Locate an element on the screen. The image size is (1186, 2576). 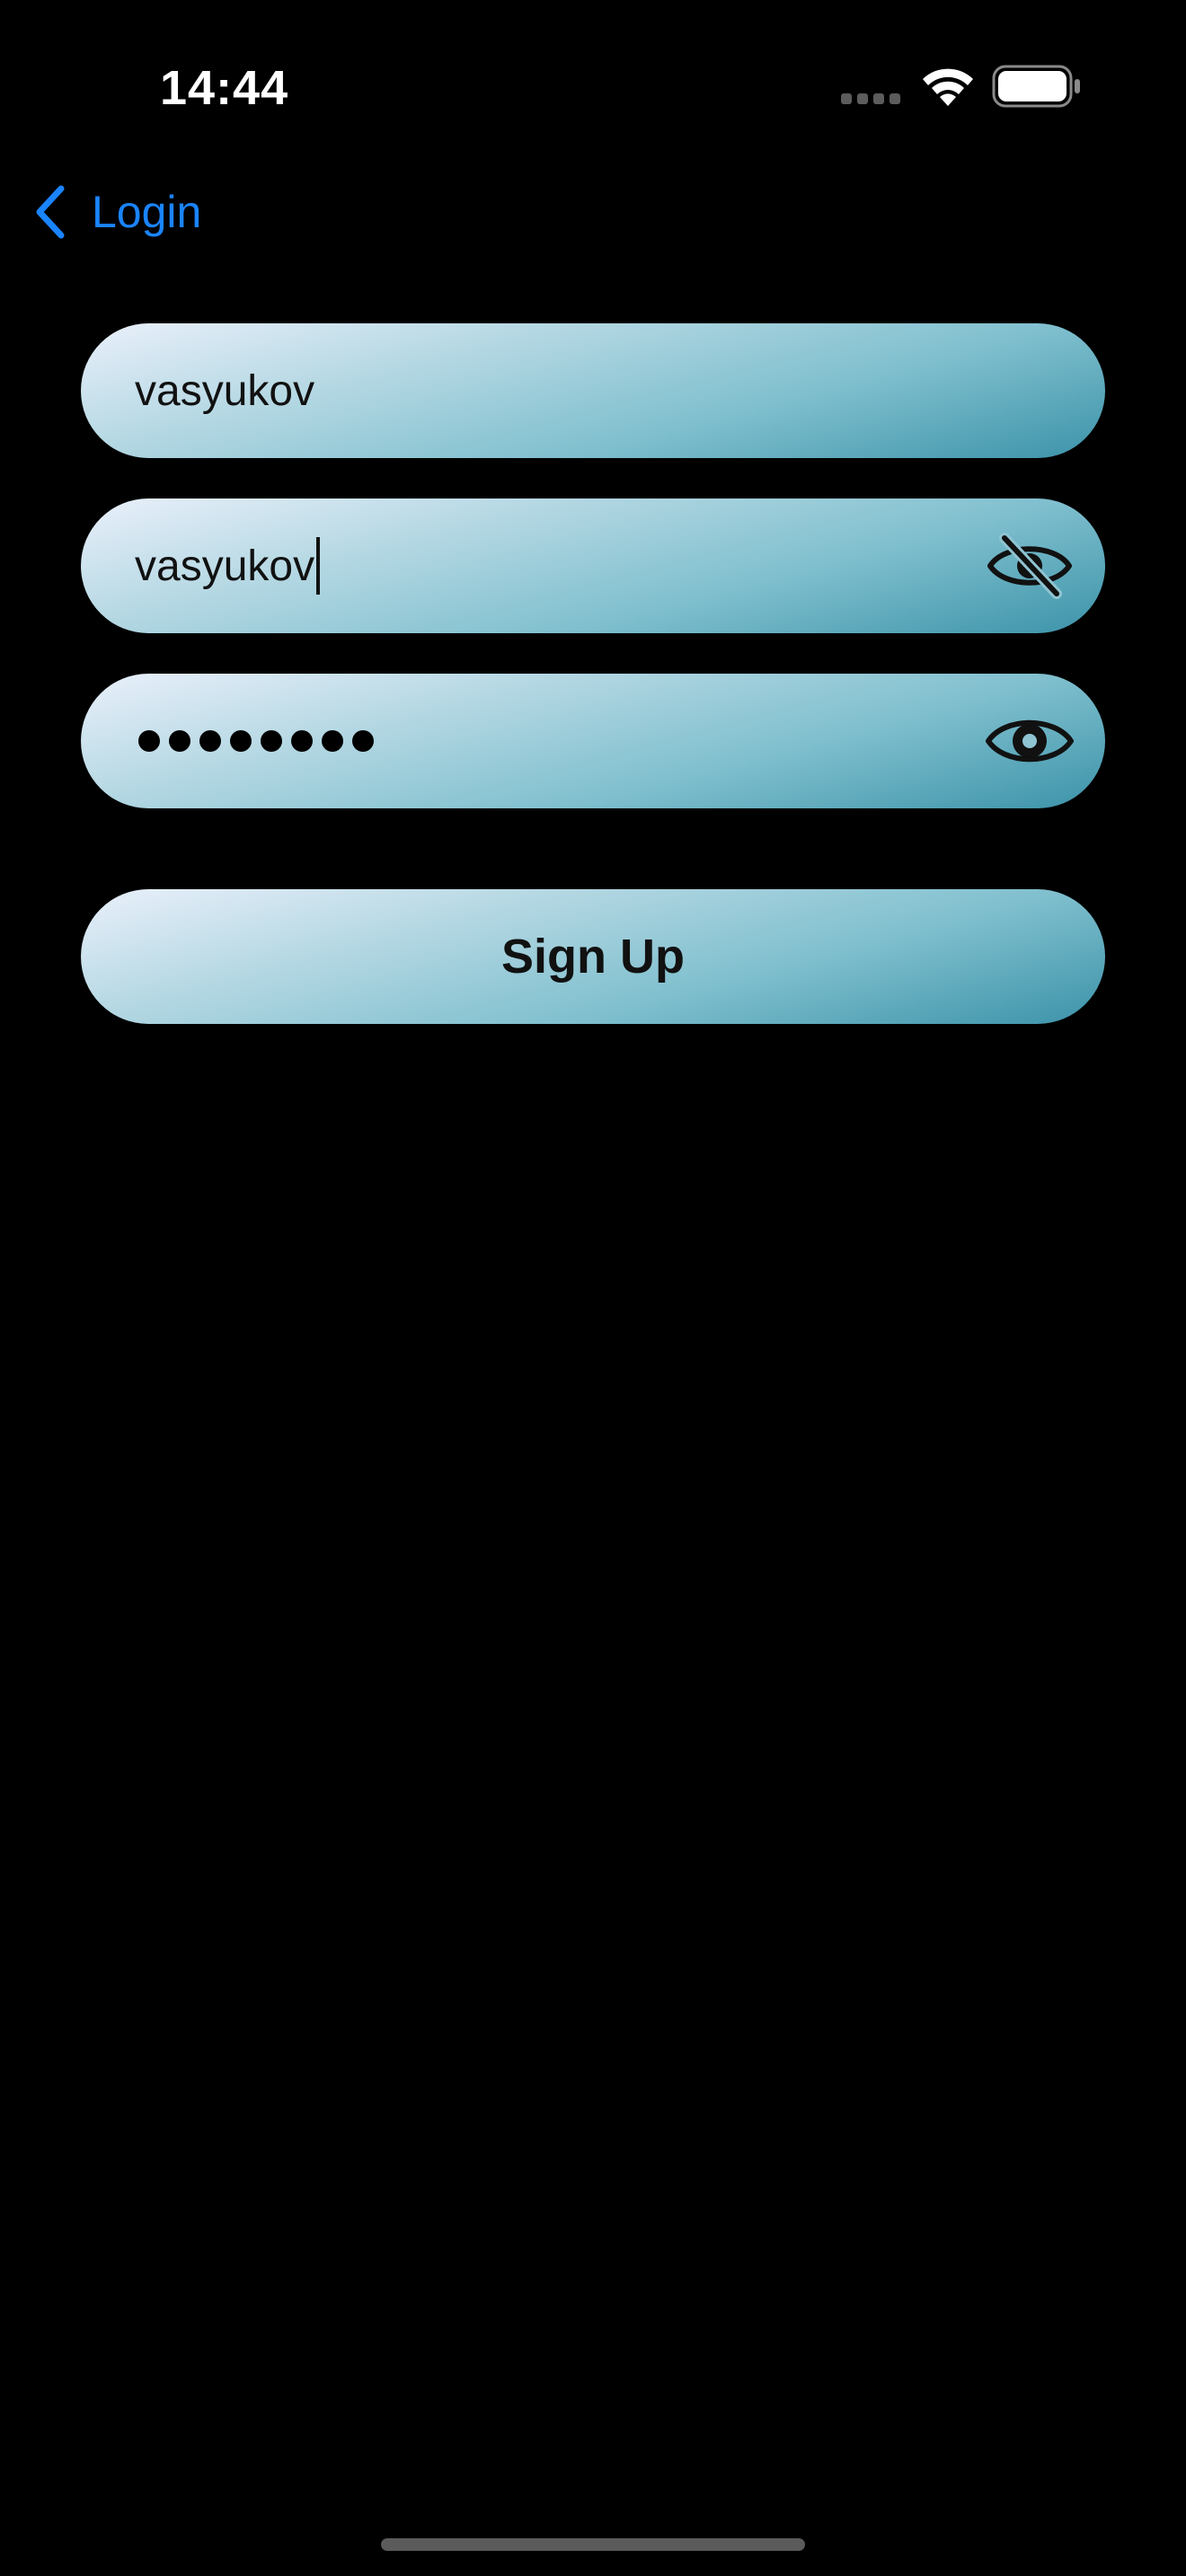
home-indicator is located at coordinates (593, 2544).